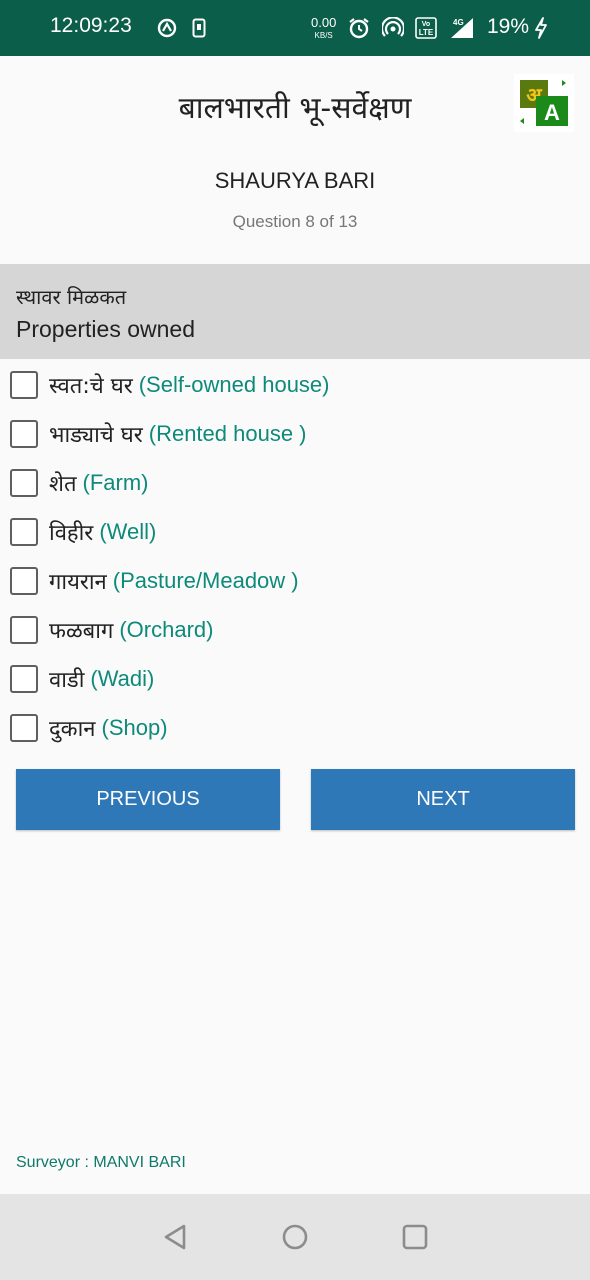 This screenshot has width=590, height=1280. I want to click on option-label-marathi: भाड्याचे घर, so click(96, 435).